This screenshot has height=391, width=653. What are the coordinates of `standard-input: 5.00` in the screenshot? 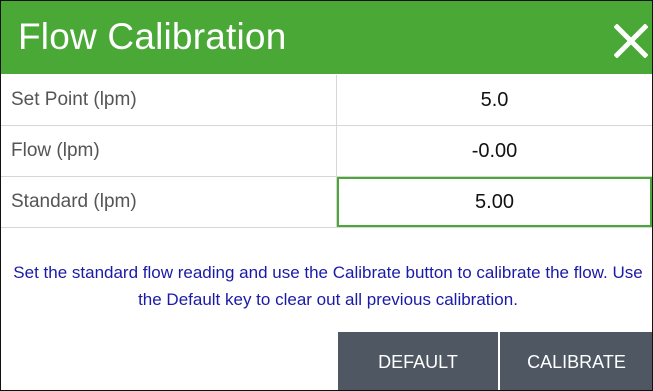 It's located at (494, 202).